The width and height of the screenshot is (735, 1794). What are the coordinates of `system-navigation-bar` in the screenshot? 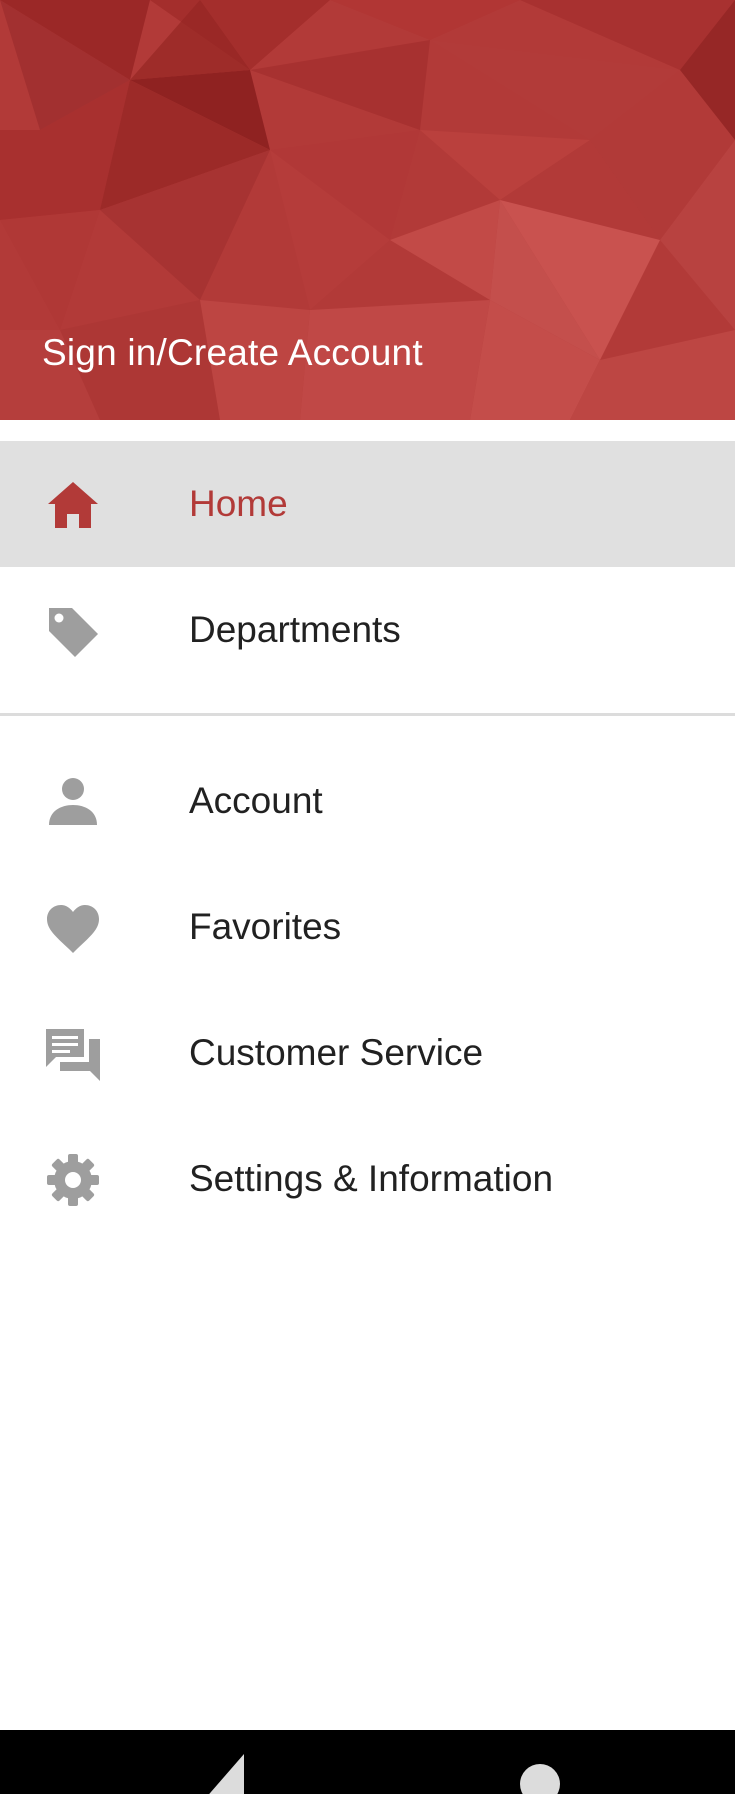 It's located at (367, 1762).